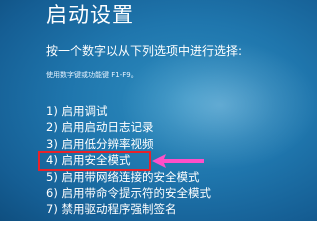 This screenshot has height=240, width=320. Describe the element at coordinates (92, 75) in the screenshot. I see `key-hint-text: 使用数字键或功能键 F1-F9。` at that location.